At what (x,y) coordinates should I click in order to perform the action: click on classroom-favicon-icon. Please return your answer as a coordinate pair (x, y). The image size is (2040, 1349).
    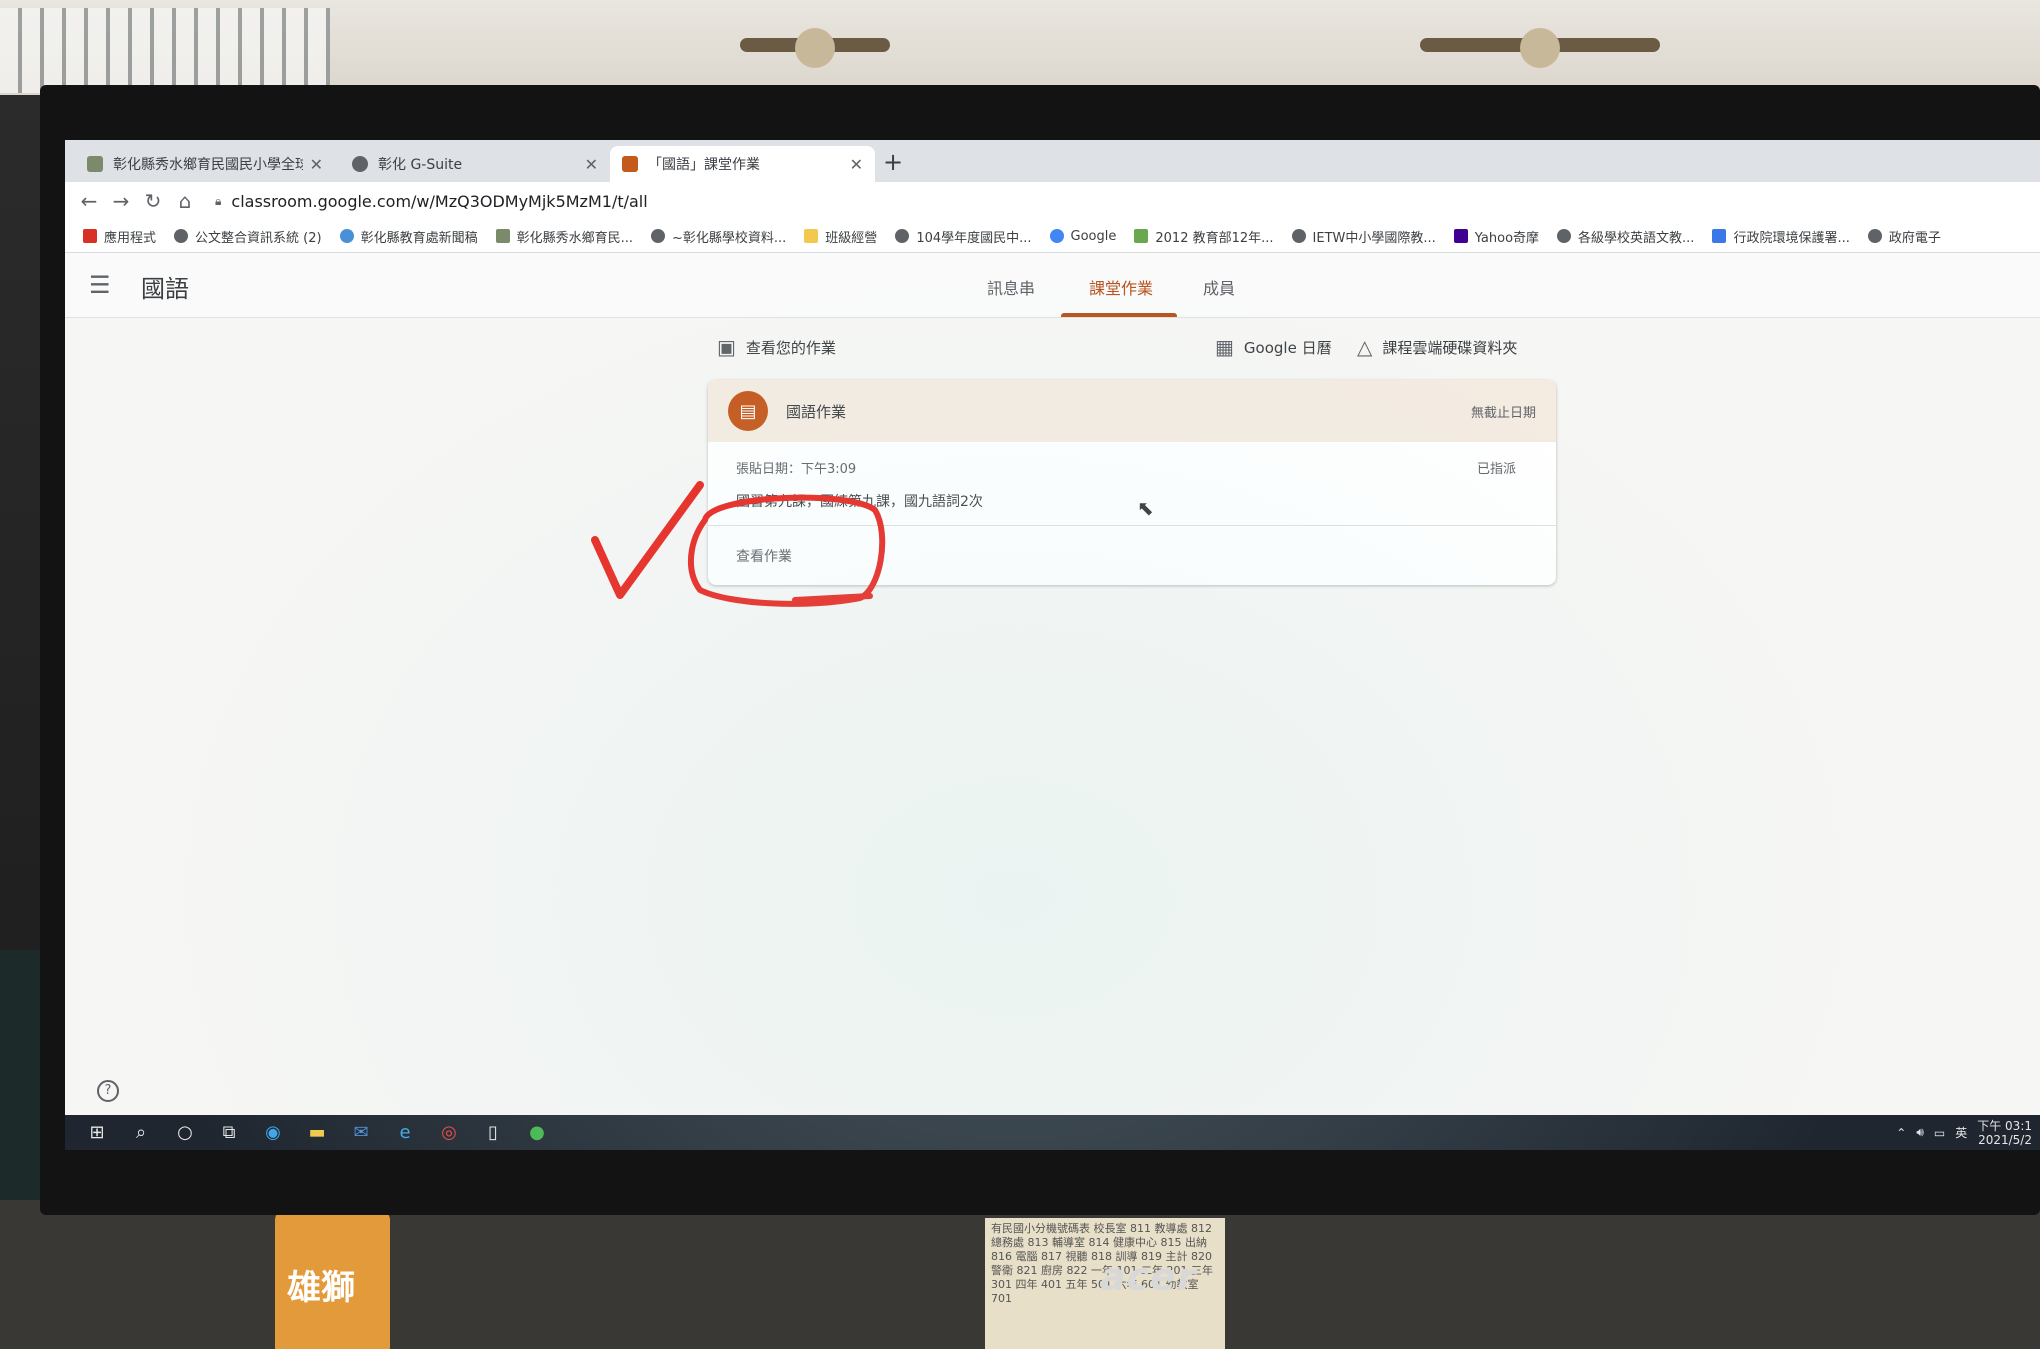
    Looking at the image, I should click on (630, 164).